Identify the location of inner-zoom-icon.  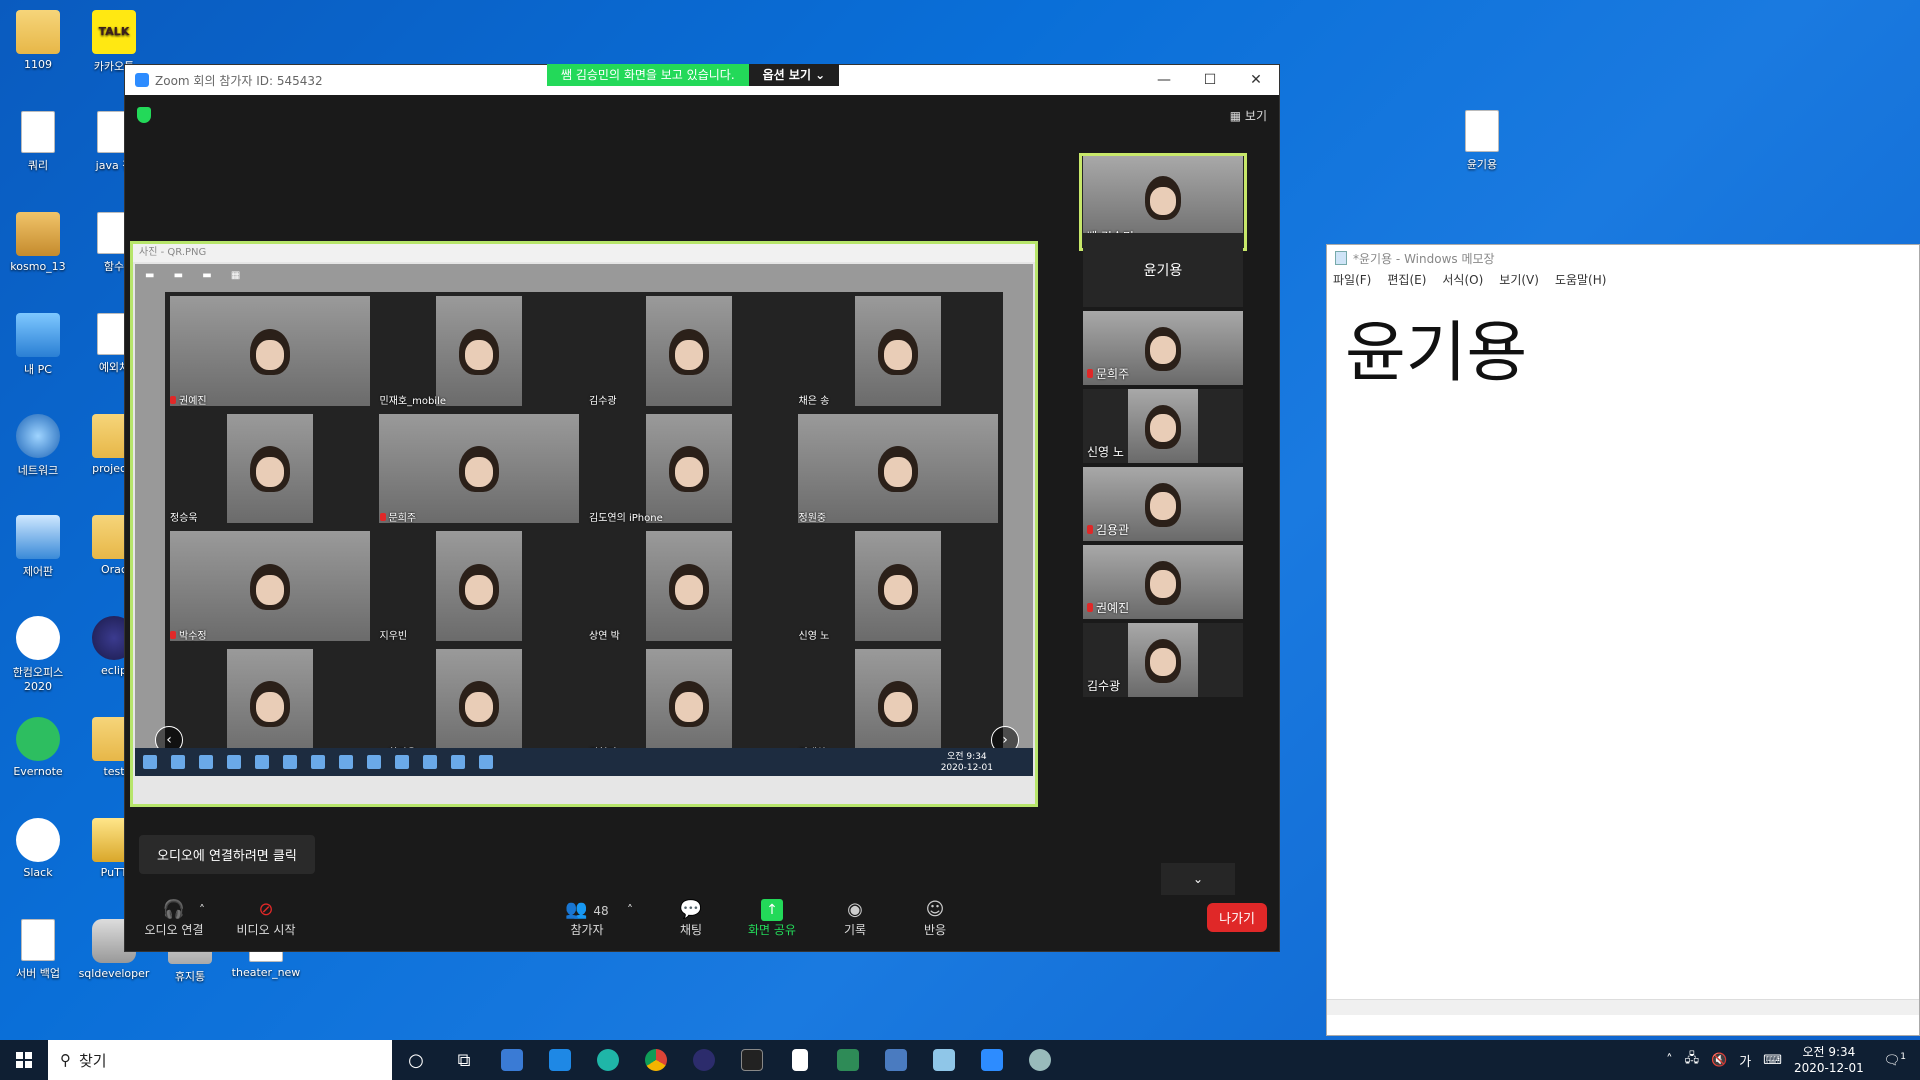
(430, 762).